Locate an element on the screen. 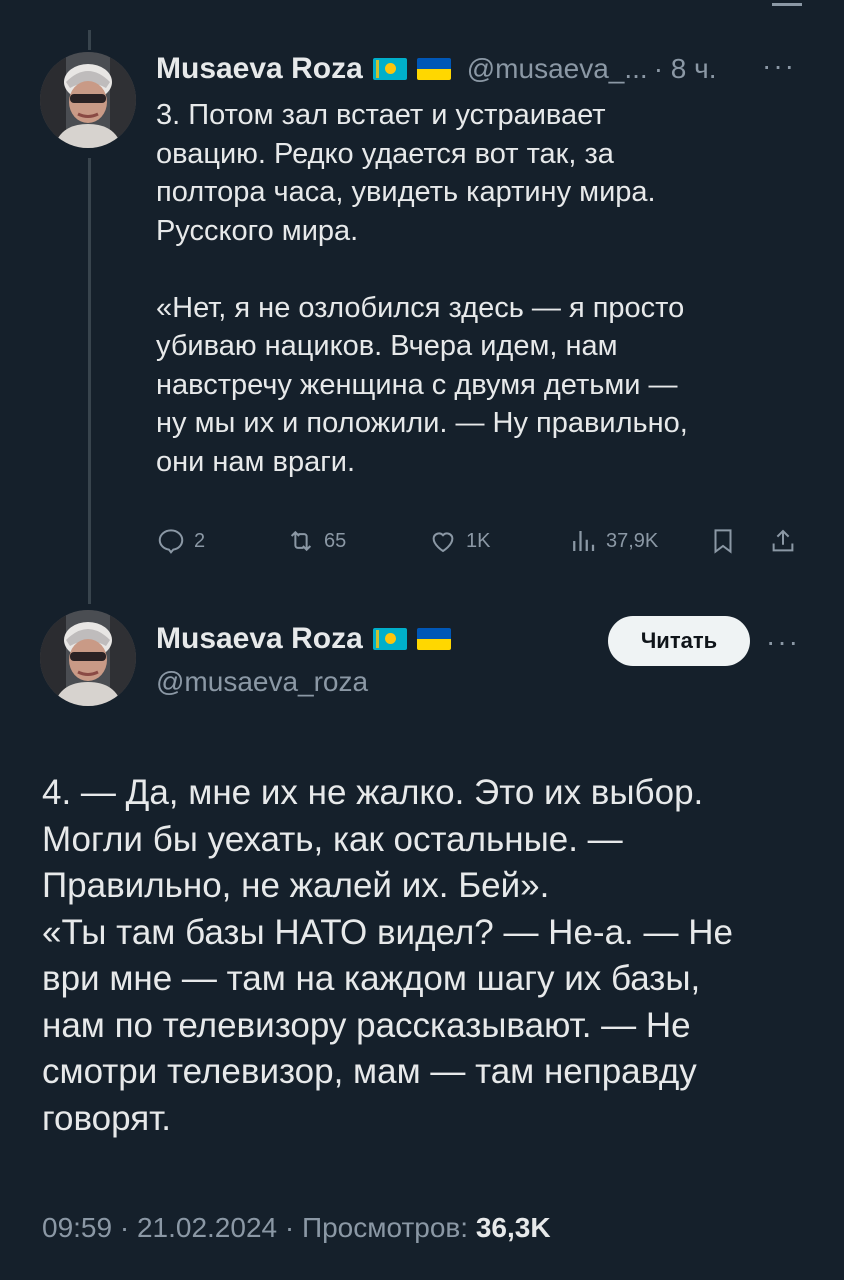 This screenshot has height=1280, width=844. thread-connector is located at coordinates (89, 381).